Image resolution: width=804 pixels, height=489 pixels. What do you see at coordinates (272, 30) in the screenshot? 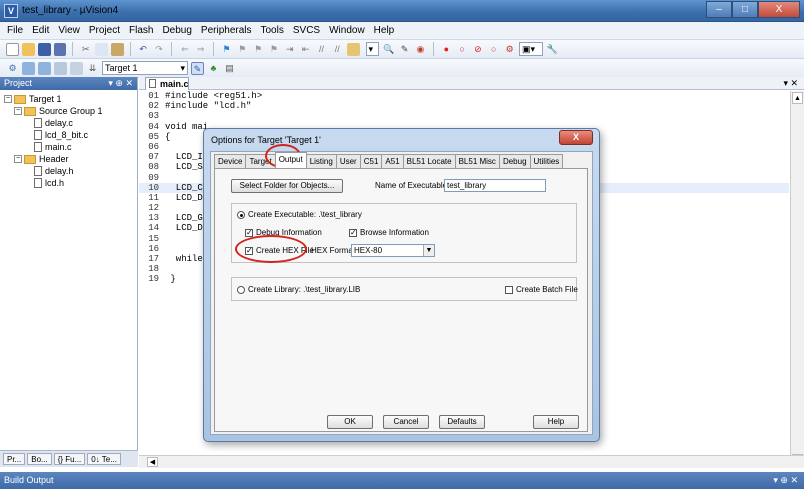
I see `menu-tools: Tools` at bounding box center [272, 30].